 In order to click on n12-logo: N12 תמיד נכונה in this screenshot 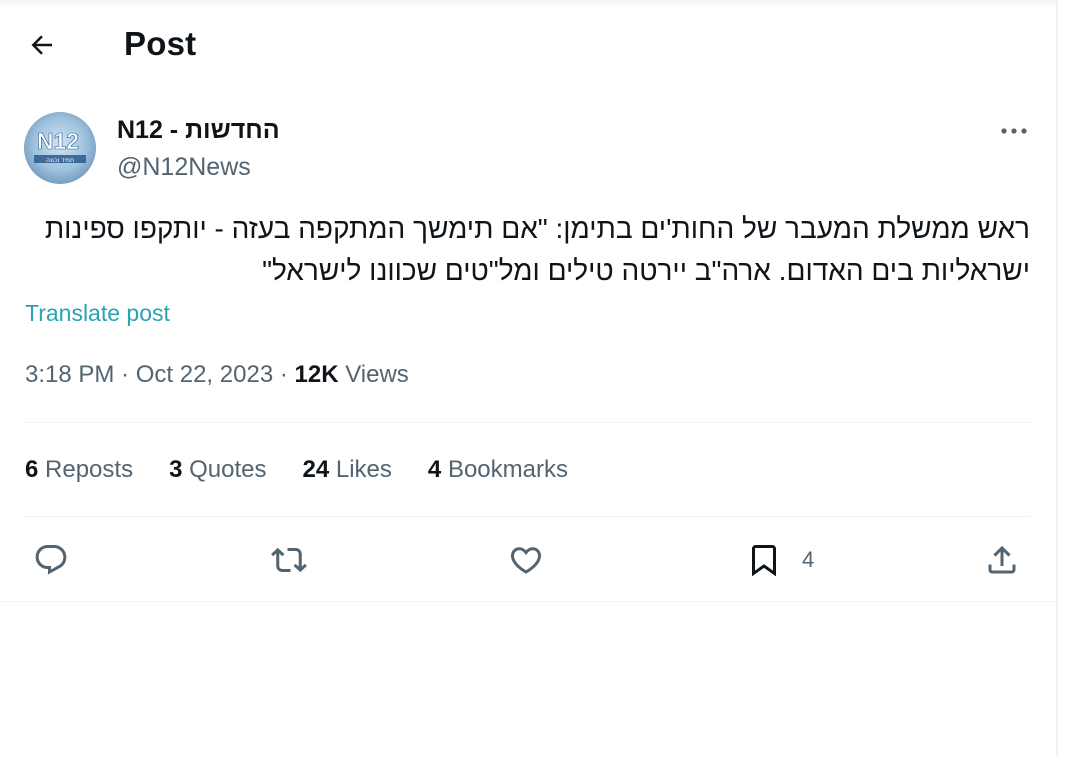, I will do `click(60, 148)`.